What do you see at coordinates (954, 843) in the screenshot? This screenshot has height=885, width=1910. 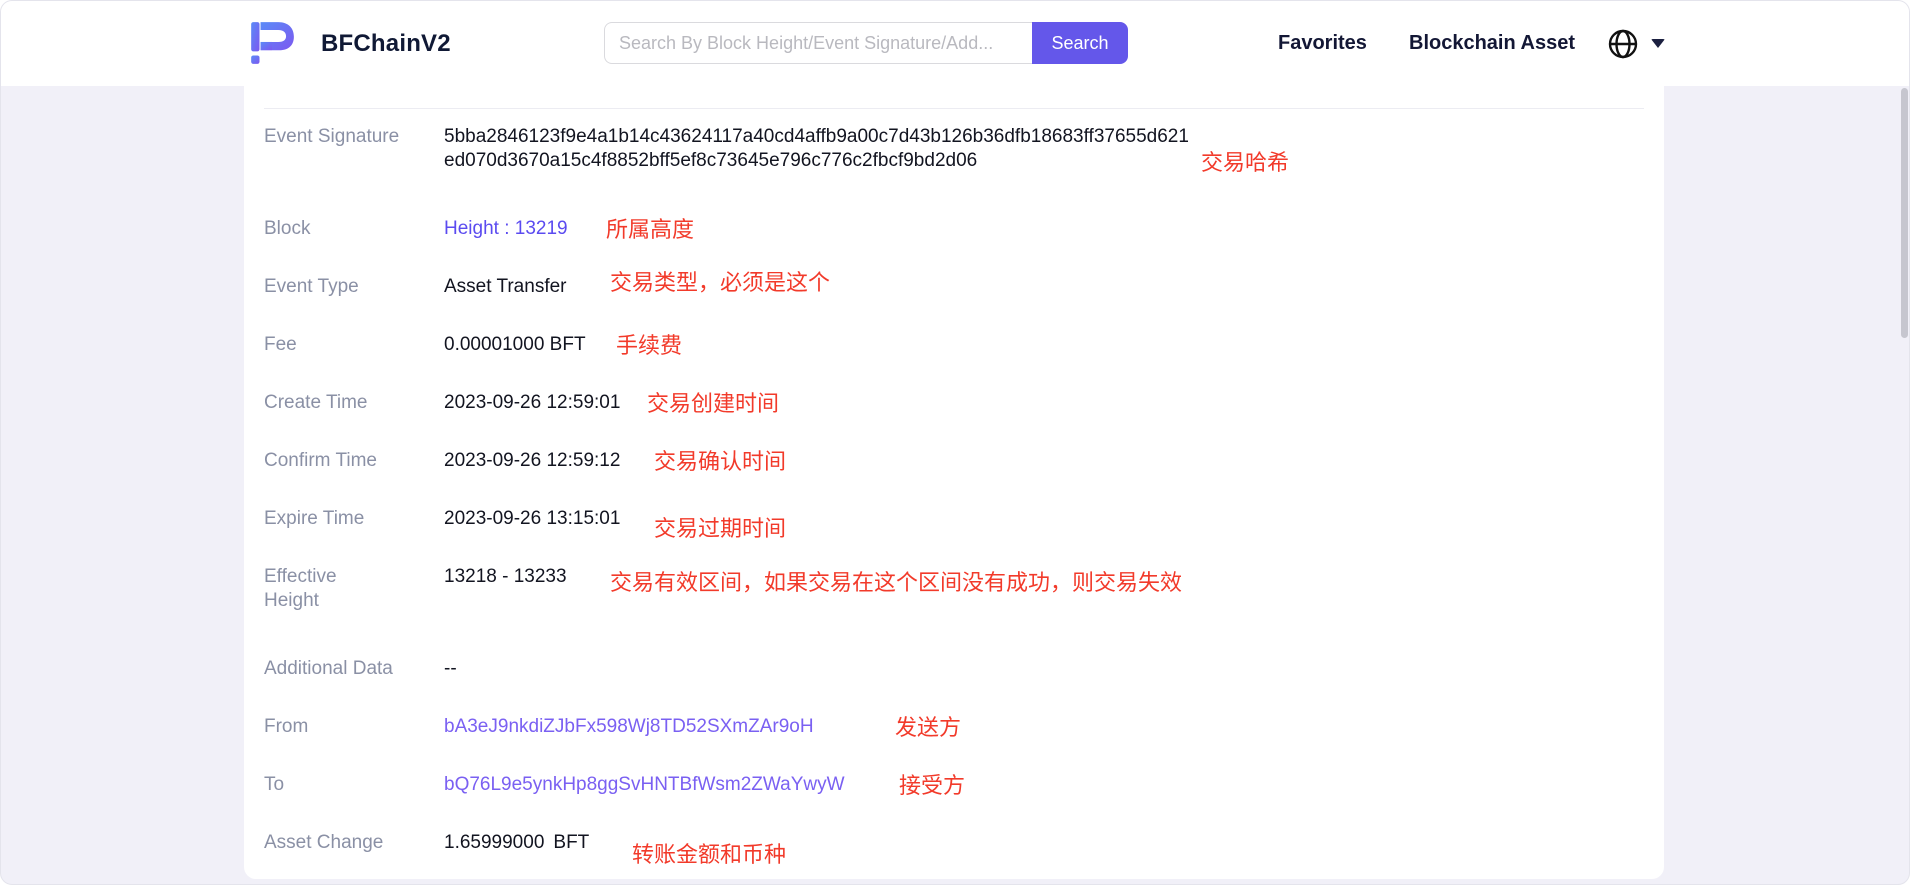 I see `row-asset-change: Asset Change 1.65999000 BFT 转账金额和币种` at bounding box center [954, 843].